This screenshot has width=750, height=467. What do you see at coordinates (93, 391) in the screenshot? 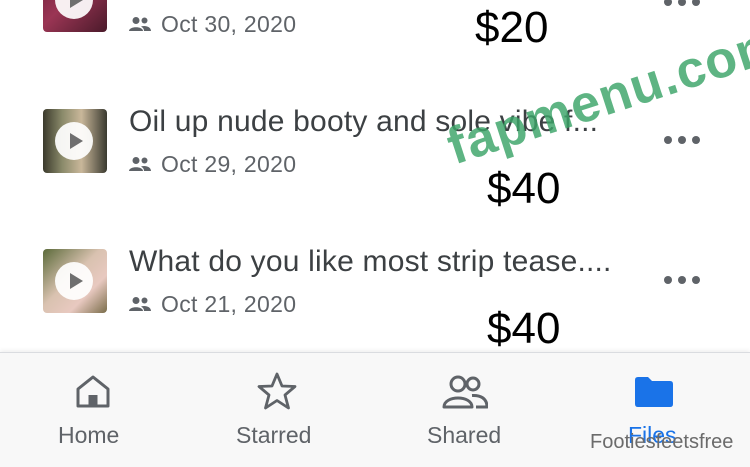
I see `home-icon` at bounding box center [93, 391].